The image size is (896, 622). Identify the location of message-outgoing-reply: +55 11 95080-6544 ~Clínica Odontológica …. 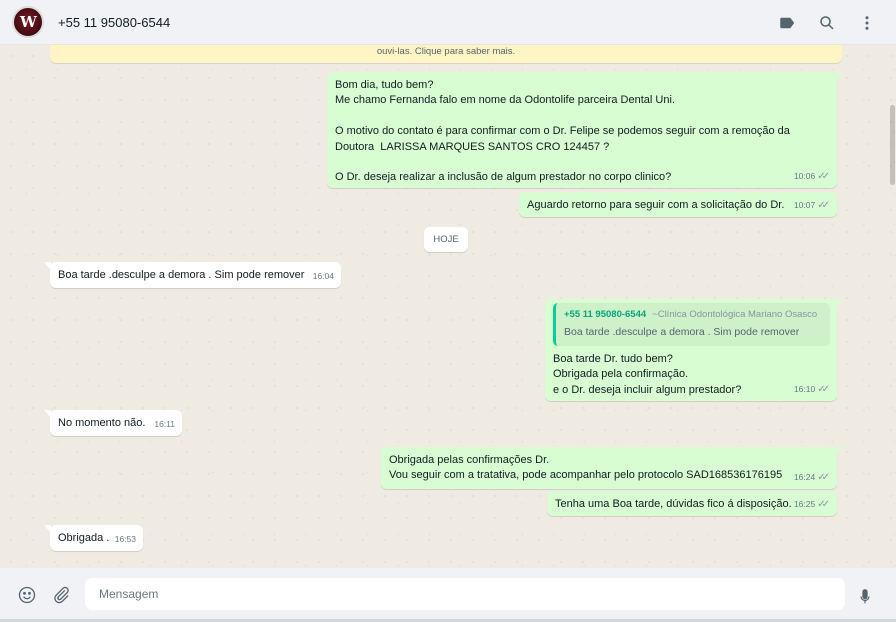
(694, 350).